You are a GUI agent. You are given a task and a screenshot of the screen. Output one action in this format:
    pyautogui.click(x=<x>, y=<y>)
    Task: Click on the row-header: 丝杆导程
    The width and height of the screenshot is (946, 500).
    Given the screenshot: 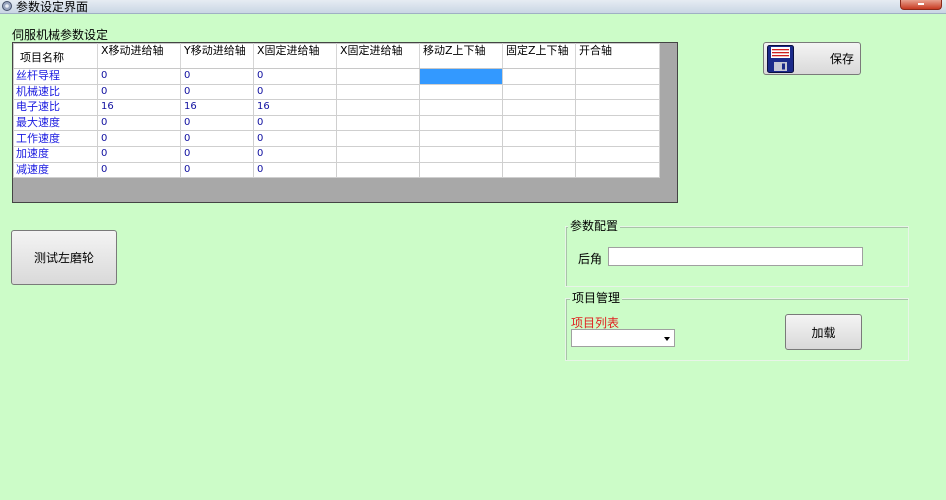 What is the action you would take?
    pyautogui.click(x=55, y=76)
    